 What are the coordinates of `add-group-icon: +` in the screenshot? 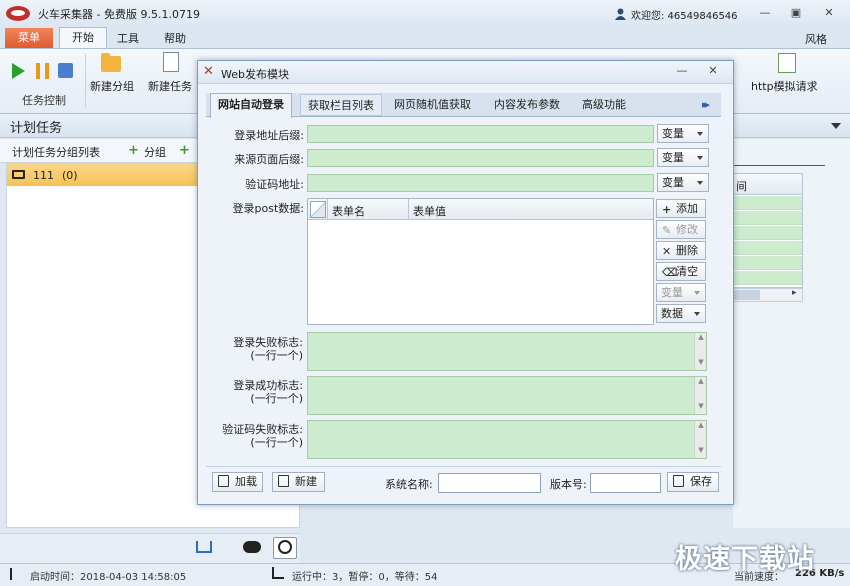 It's located at (133, 150).